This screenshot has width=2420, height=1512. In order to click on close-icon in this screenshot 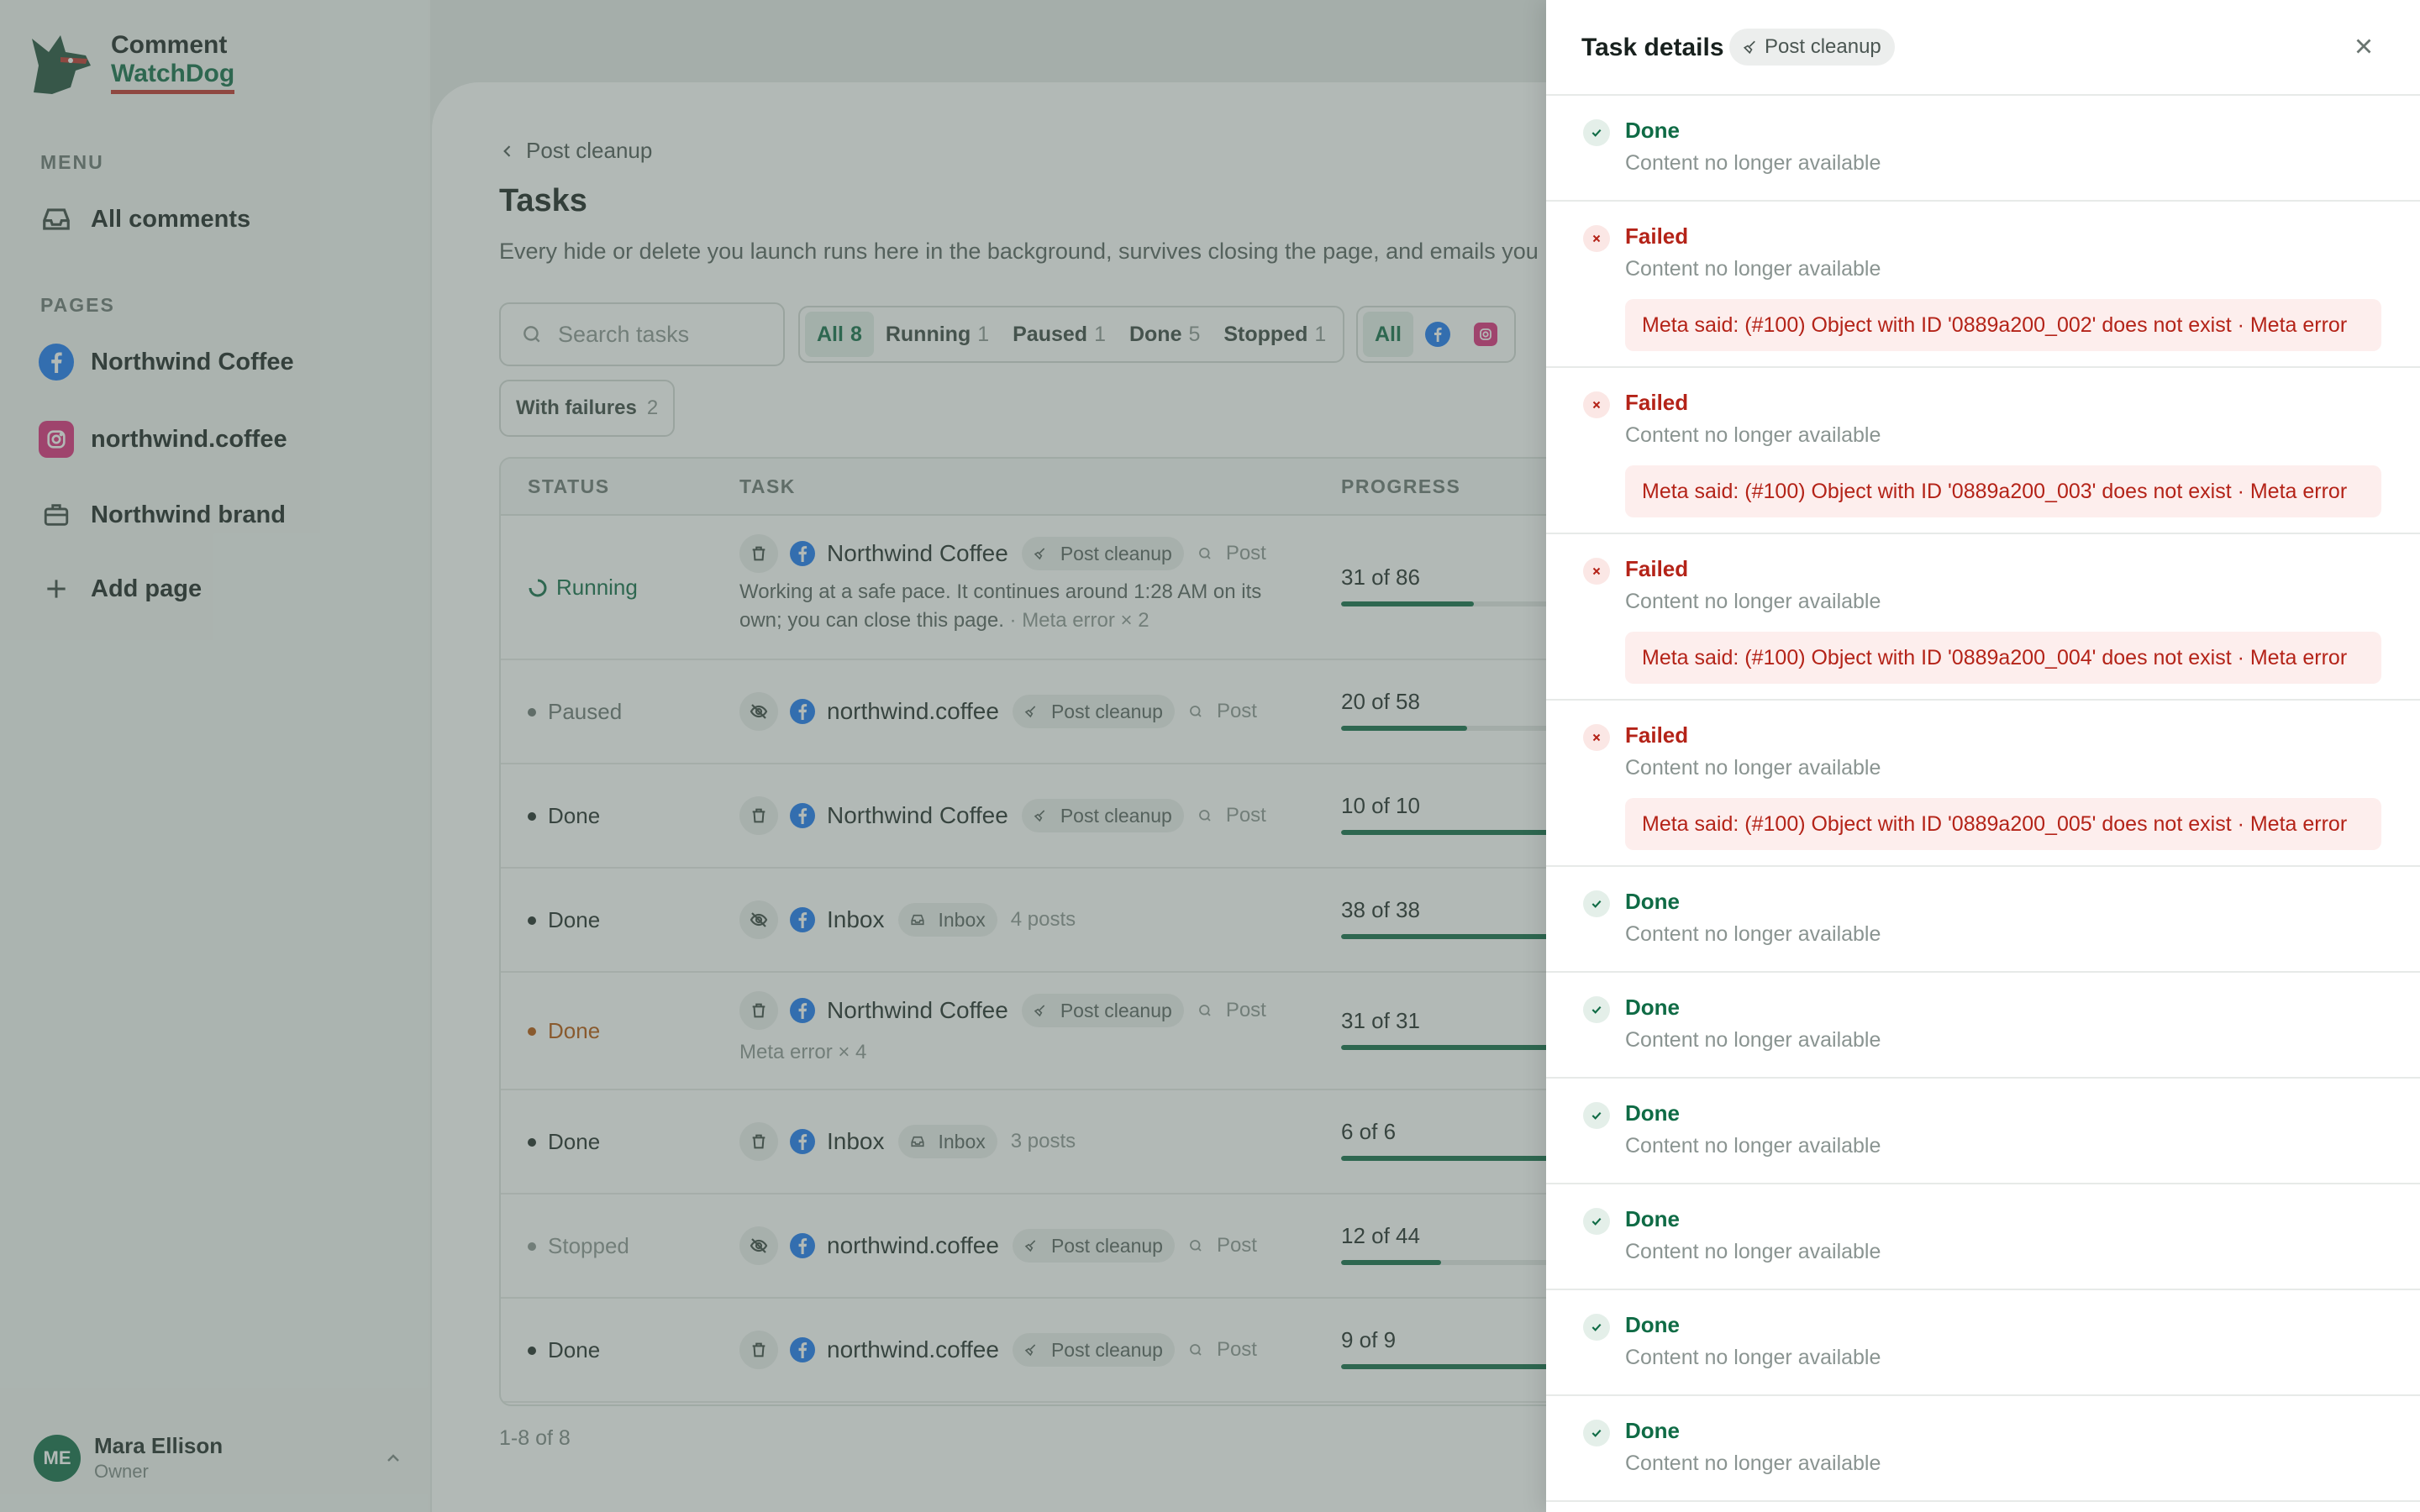, I will do `click(2363, 46)`.